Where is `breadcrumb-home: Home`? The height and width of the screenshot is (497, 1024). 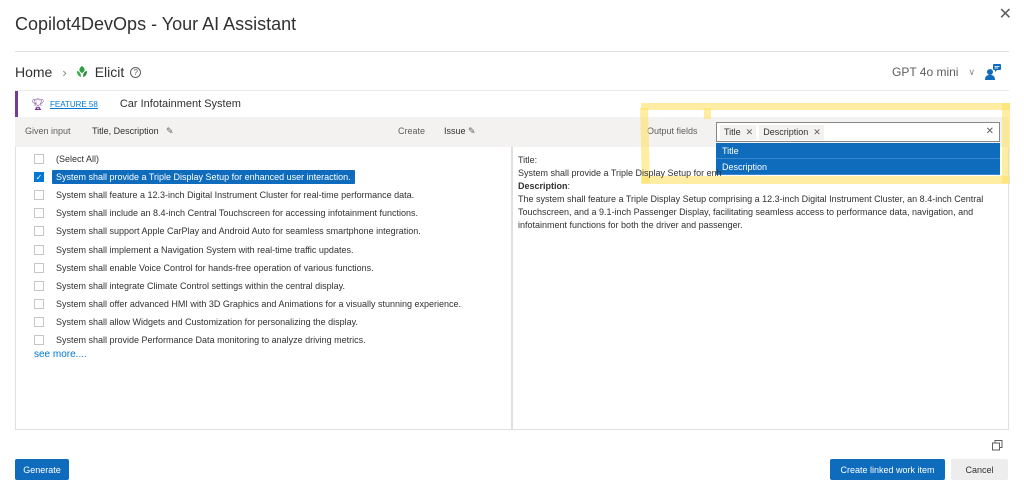
breadcrumb-home: Home is located at coordinates (33, 72).